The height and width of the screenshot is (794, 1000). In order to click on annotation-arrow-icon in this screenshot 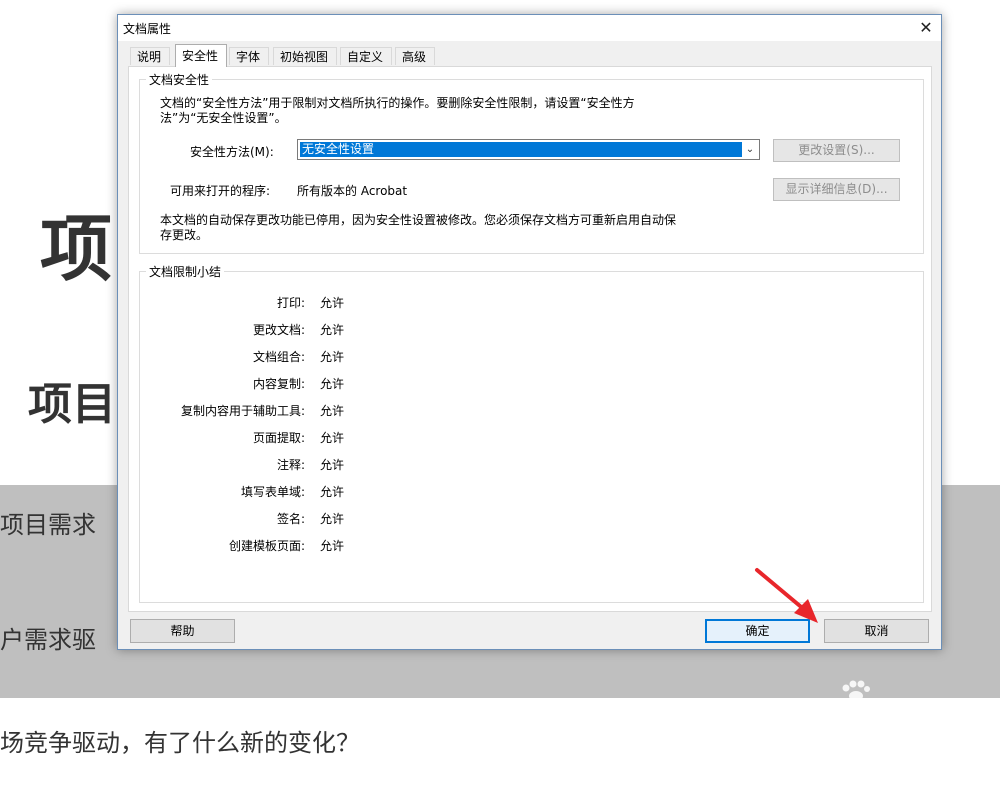, I will do `click(786, 595)`.